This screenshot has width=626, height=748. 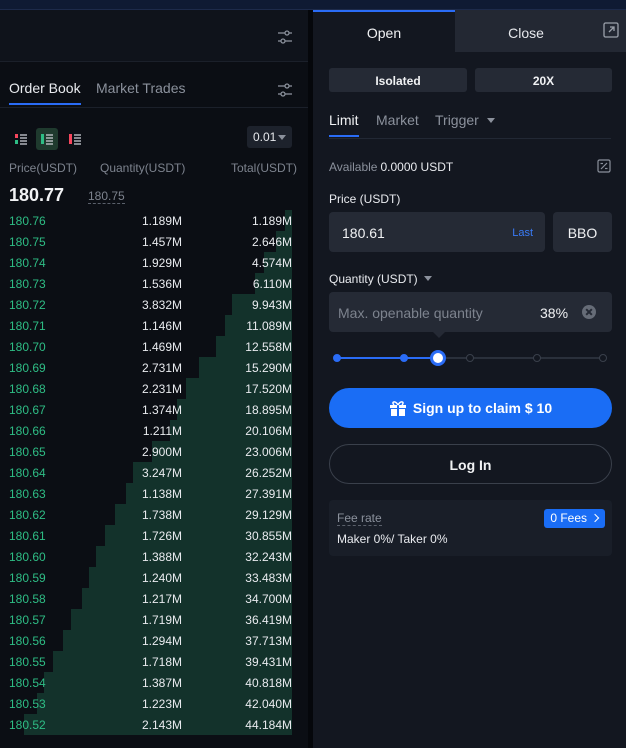 What do you see at coordinates (154, 262) in the screenshot?
I see `orderbook-row: 180.74 1.929M 4.574M` at bounding box center [154, 262].